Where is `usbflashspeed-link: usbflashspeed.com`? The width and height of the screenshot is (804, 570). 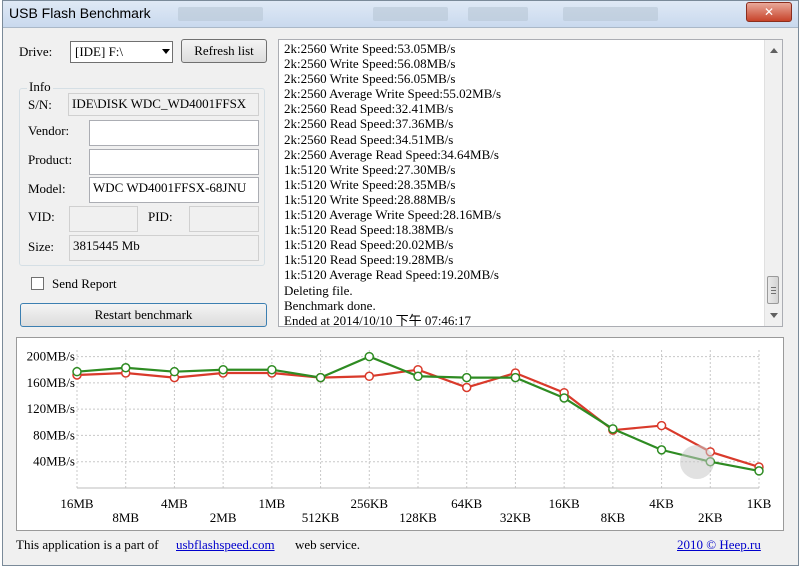
usbflashspeed-link: usbflashspeed.com is located at coordinates (225, 545).